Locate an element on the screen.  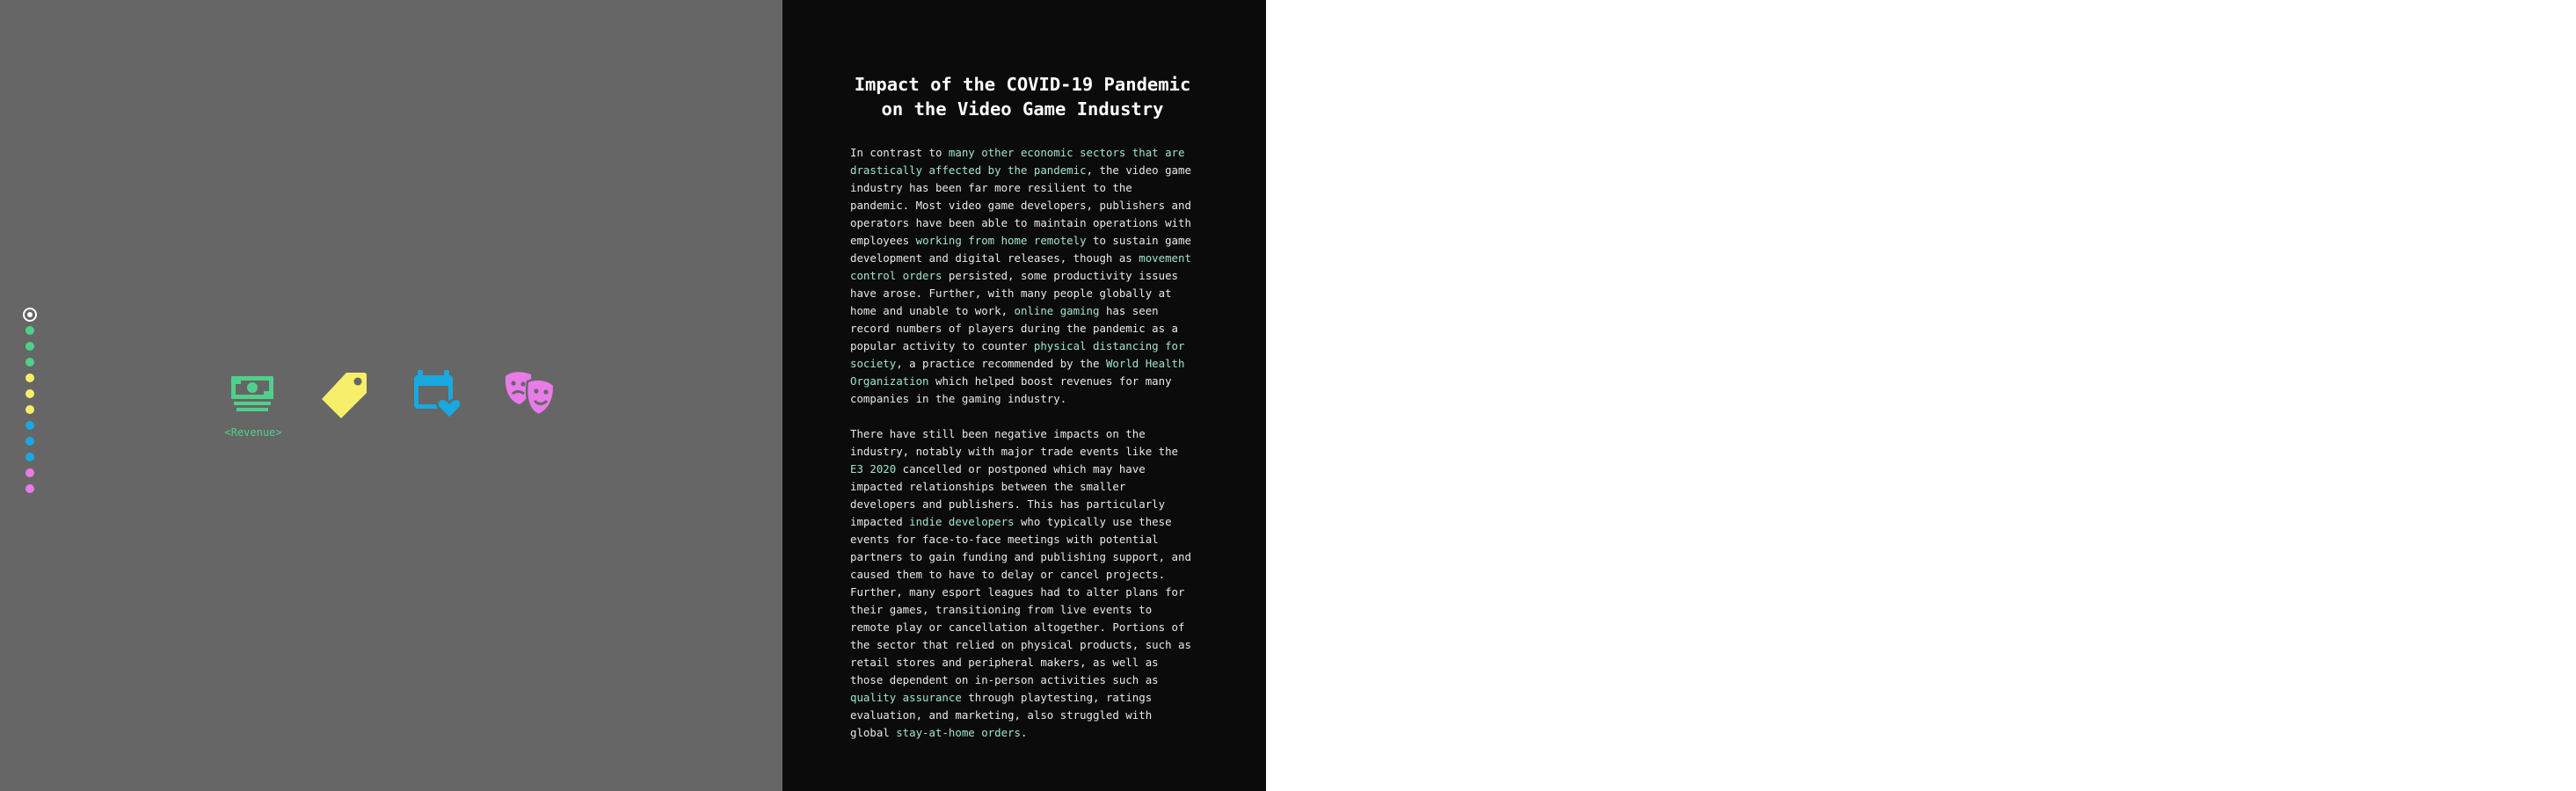
icon-active-label: <Revenue> is located at coordinates (253, 432).